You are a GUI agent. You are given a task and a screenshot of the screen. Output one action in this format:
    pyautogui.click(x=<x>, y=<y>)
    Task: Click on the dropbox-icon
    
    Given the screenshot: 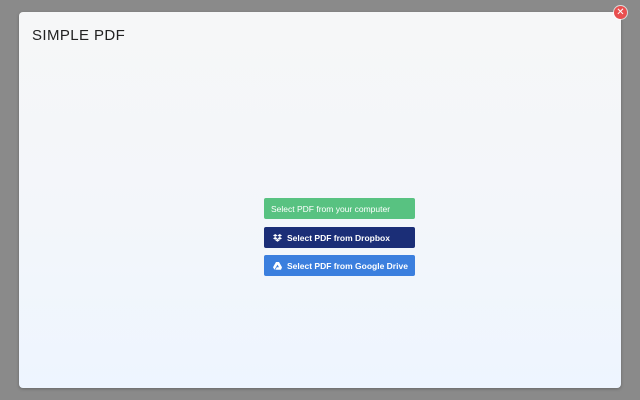 What is the action you would take?
    pyautogui.click(x=277, y=238)
    